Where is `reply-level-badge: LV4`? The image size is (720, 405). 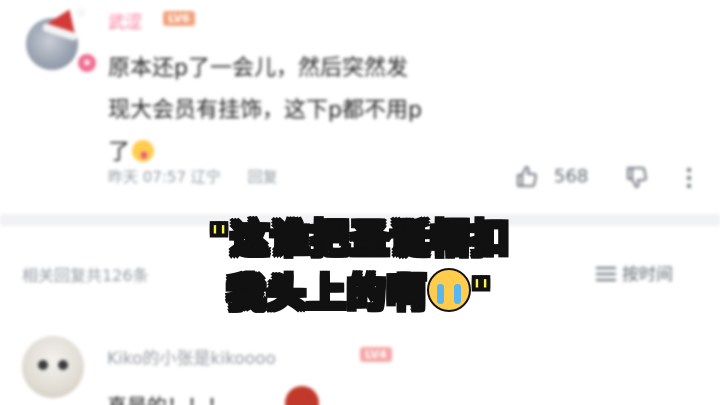
reply-level-badge: LV4 is located at coordinates (376, 354).